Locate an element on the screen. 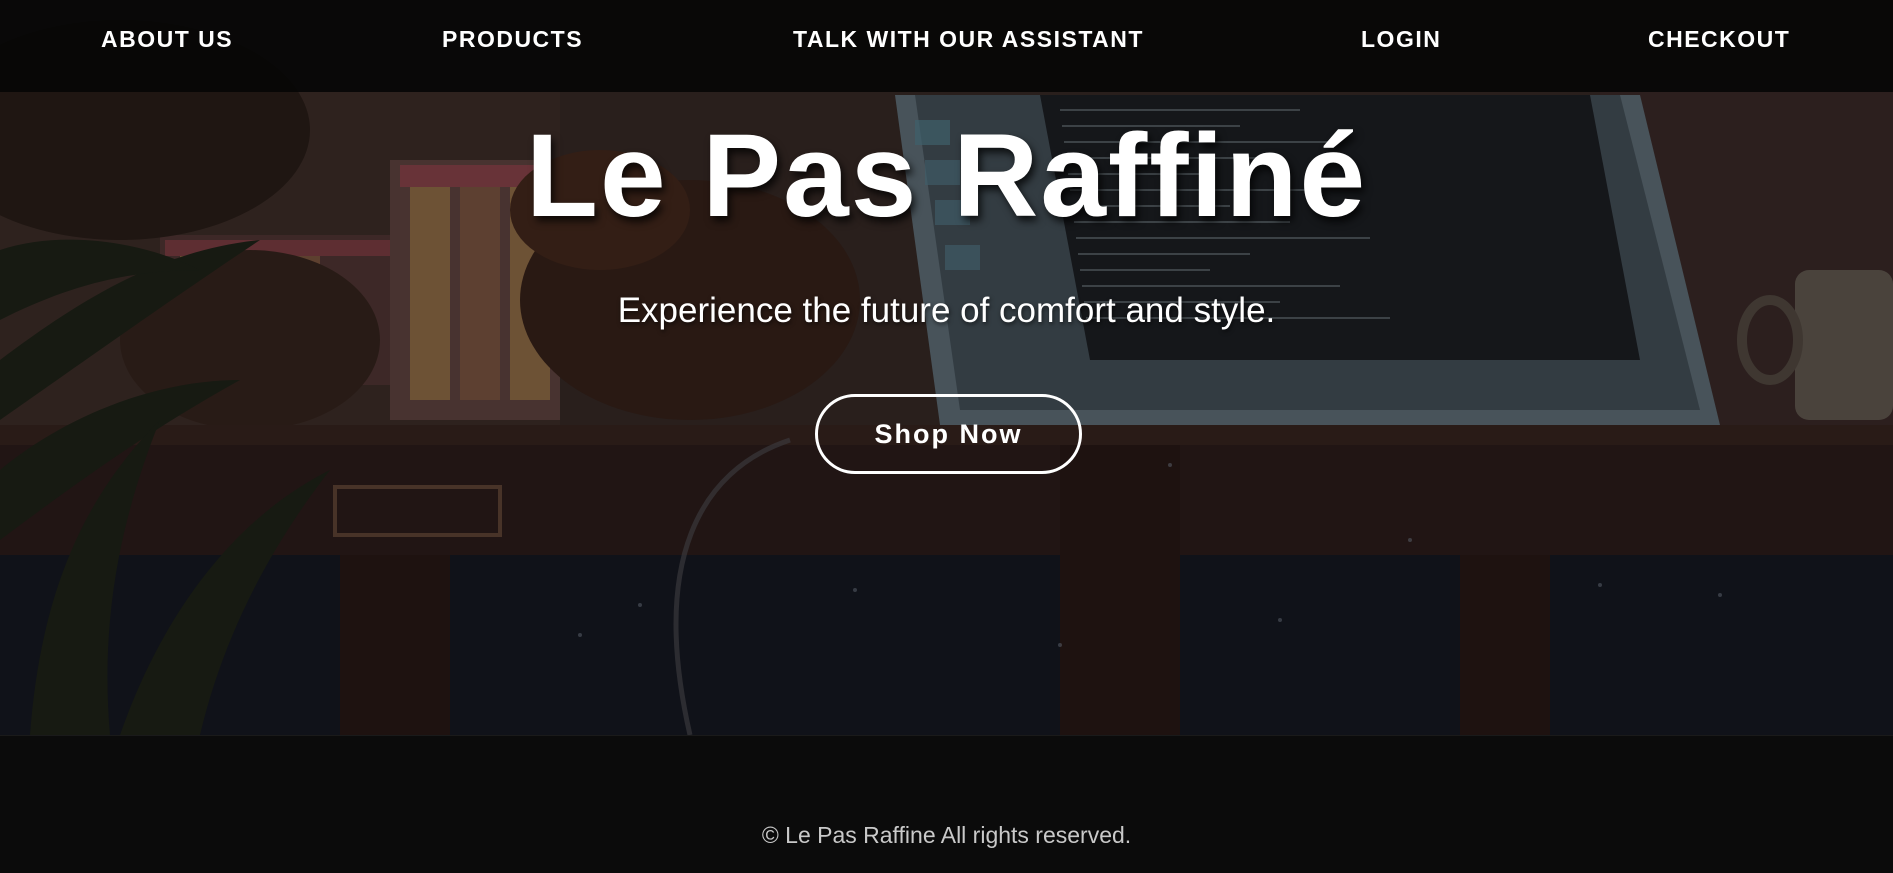  nav-login-link: LOGIN is located at coordinates (1401, 39).